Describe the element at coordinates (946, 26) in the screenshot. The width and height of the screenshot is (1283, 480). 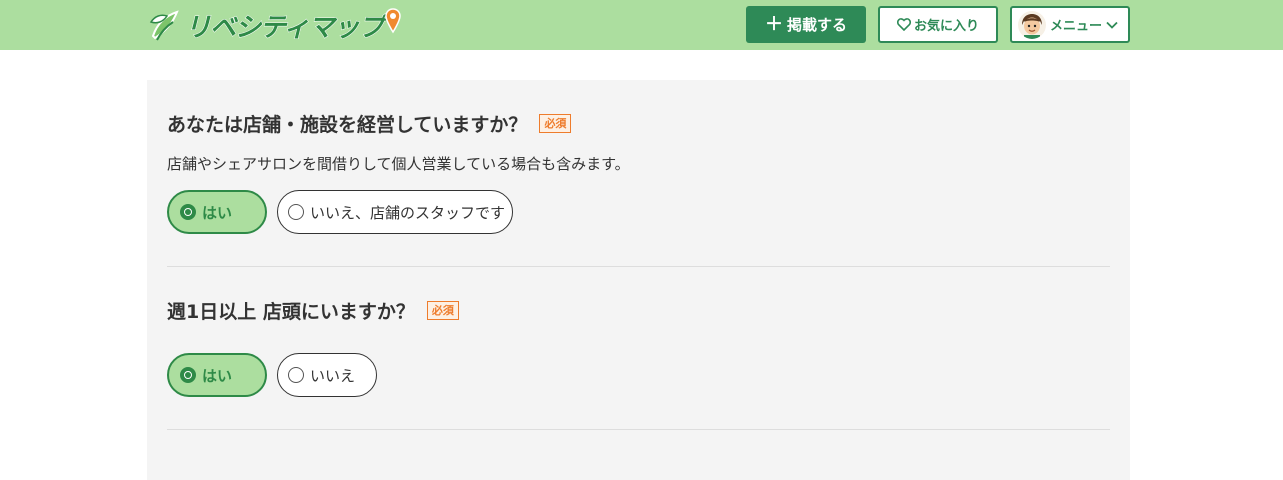
I see `favorites-label: お気に入り` at that location.